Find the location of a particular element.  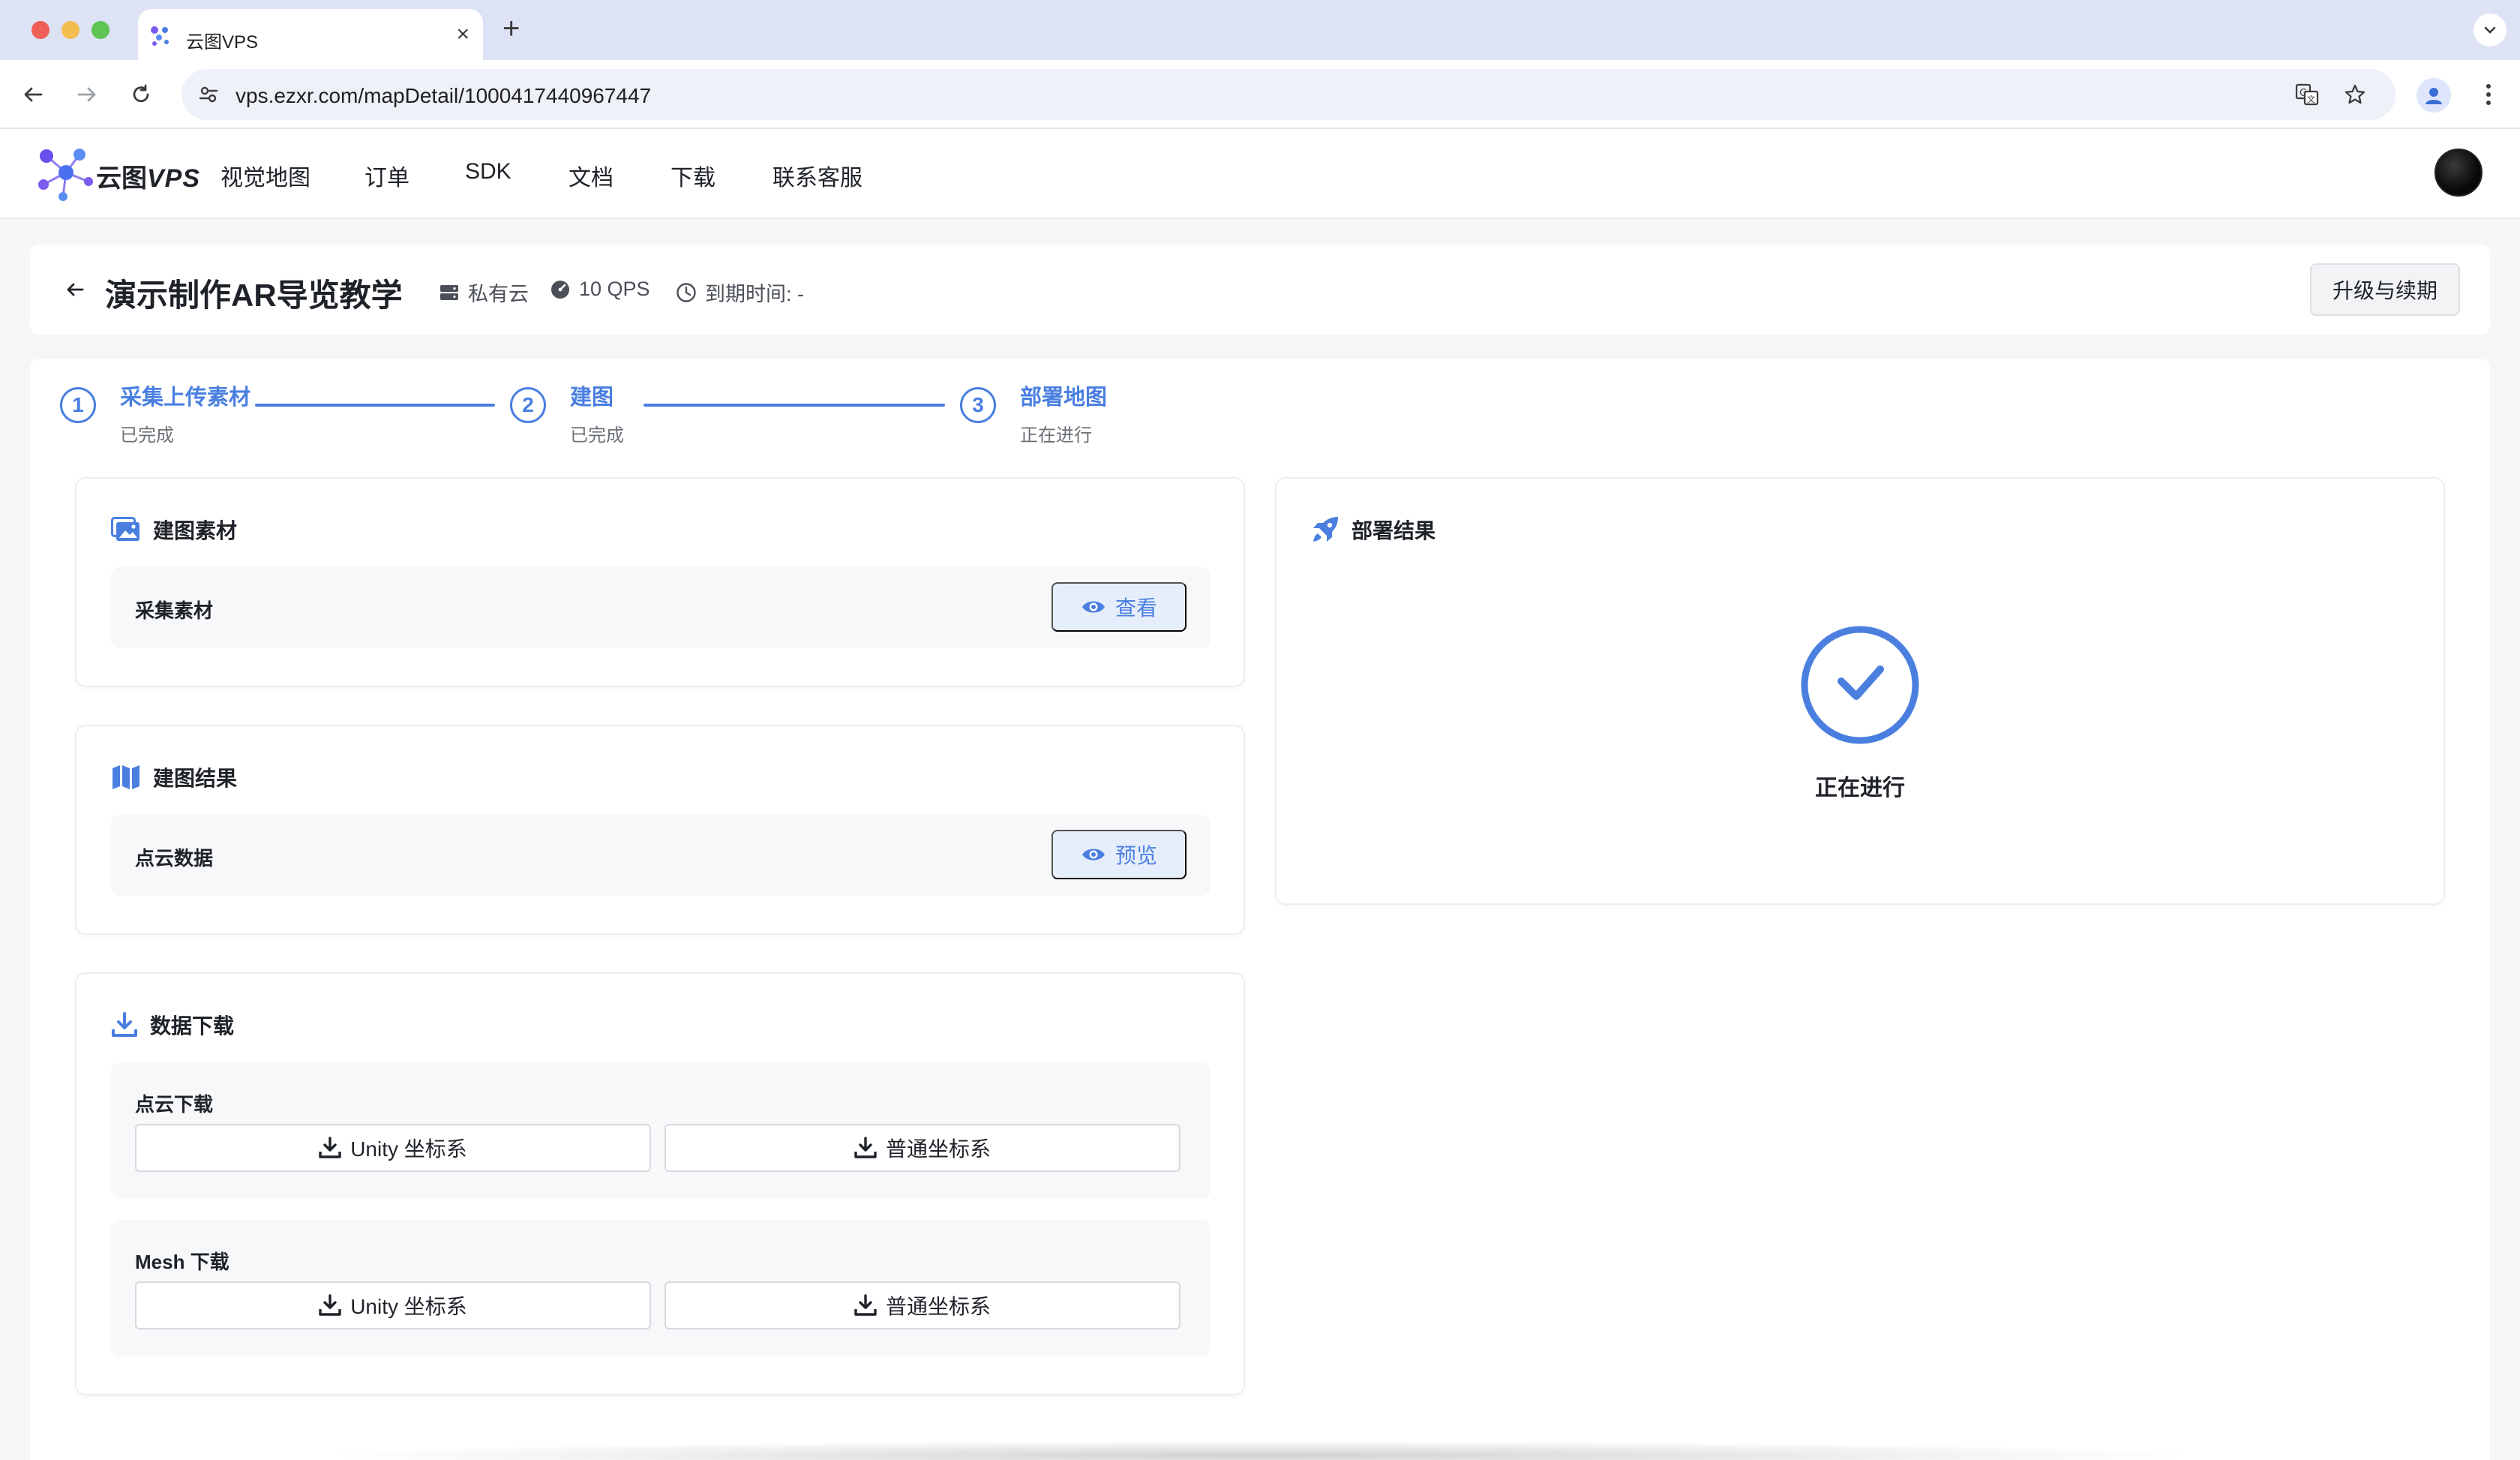

new-tab-icon: + is located at coordinates (511, 29).